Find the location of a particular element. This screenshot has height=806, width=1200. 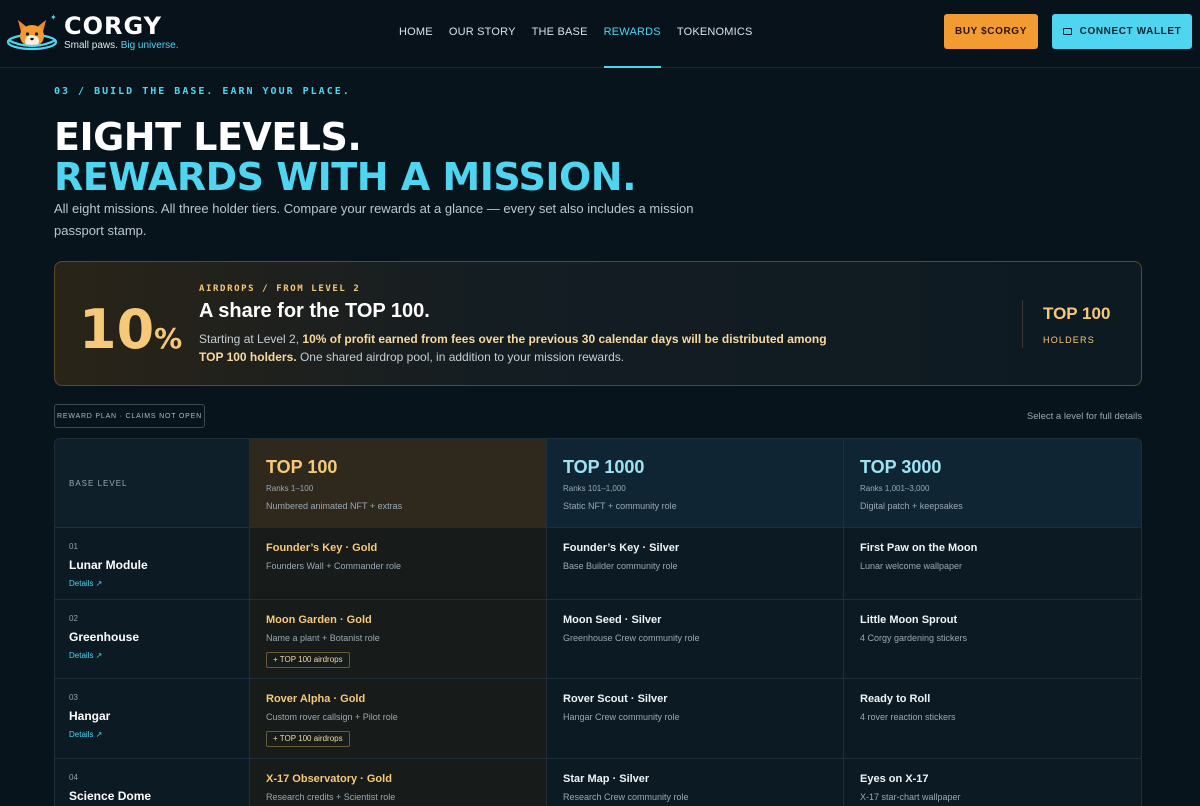

tier-title: TOP 1000 is located at coordinates (604, 467).